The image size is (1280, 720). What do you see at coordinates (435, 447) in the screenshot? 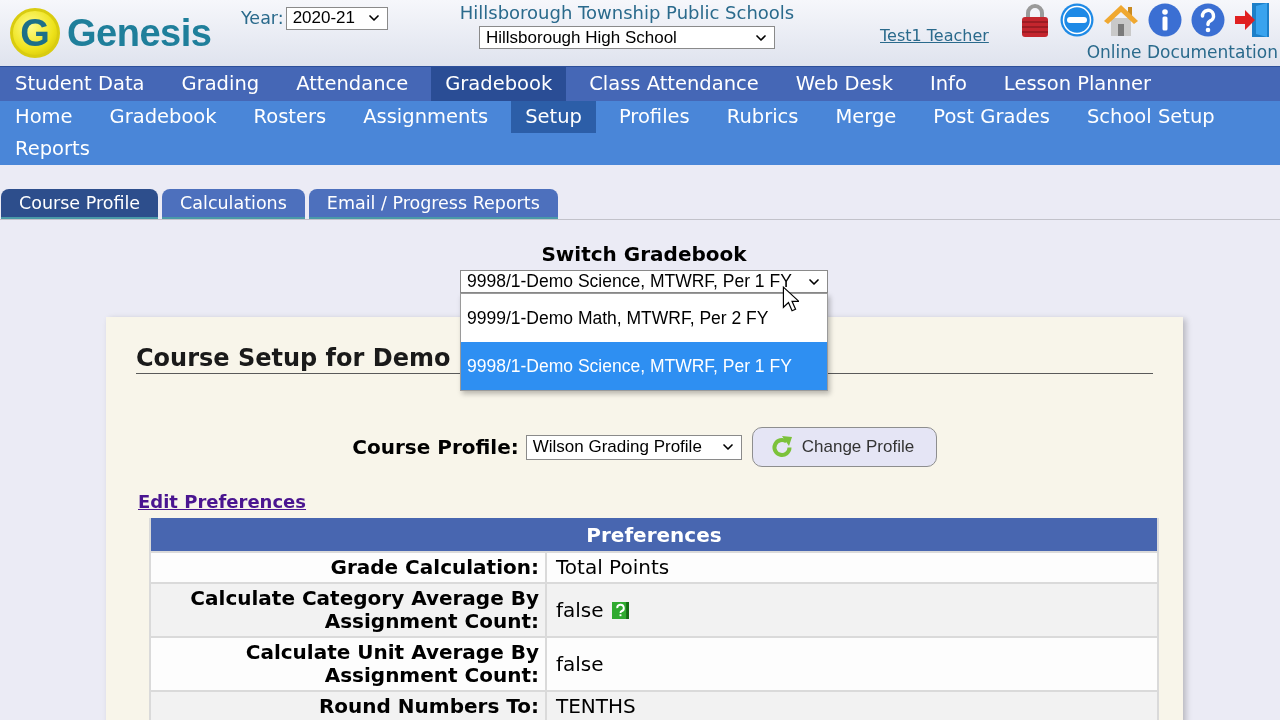
I see `course-profile-label: Course Profile:` at bounding box center [435, 447].